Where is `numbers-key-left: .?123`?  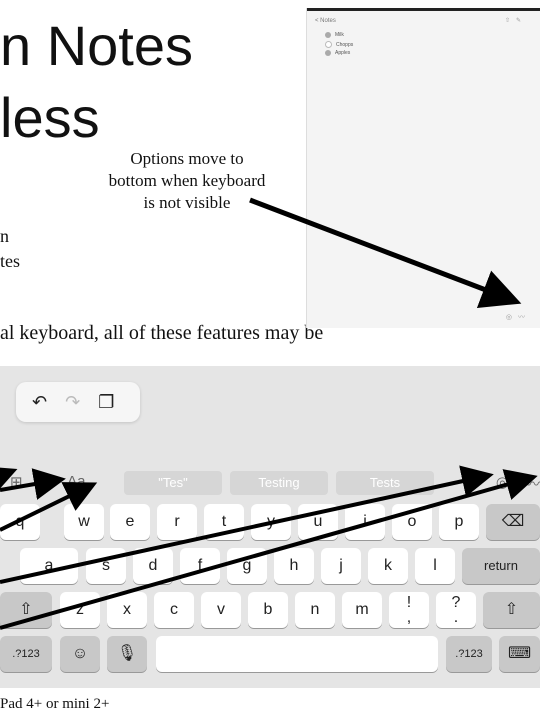
numbers-key-left: .?123 is located at coordinates (26, 654).